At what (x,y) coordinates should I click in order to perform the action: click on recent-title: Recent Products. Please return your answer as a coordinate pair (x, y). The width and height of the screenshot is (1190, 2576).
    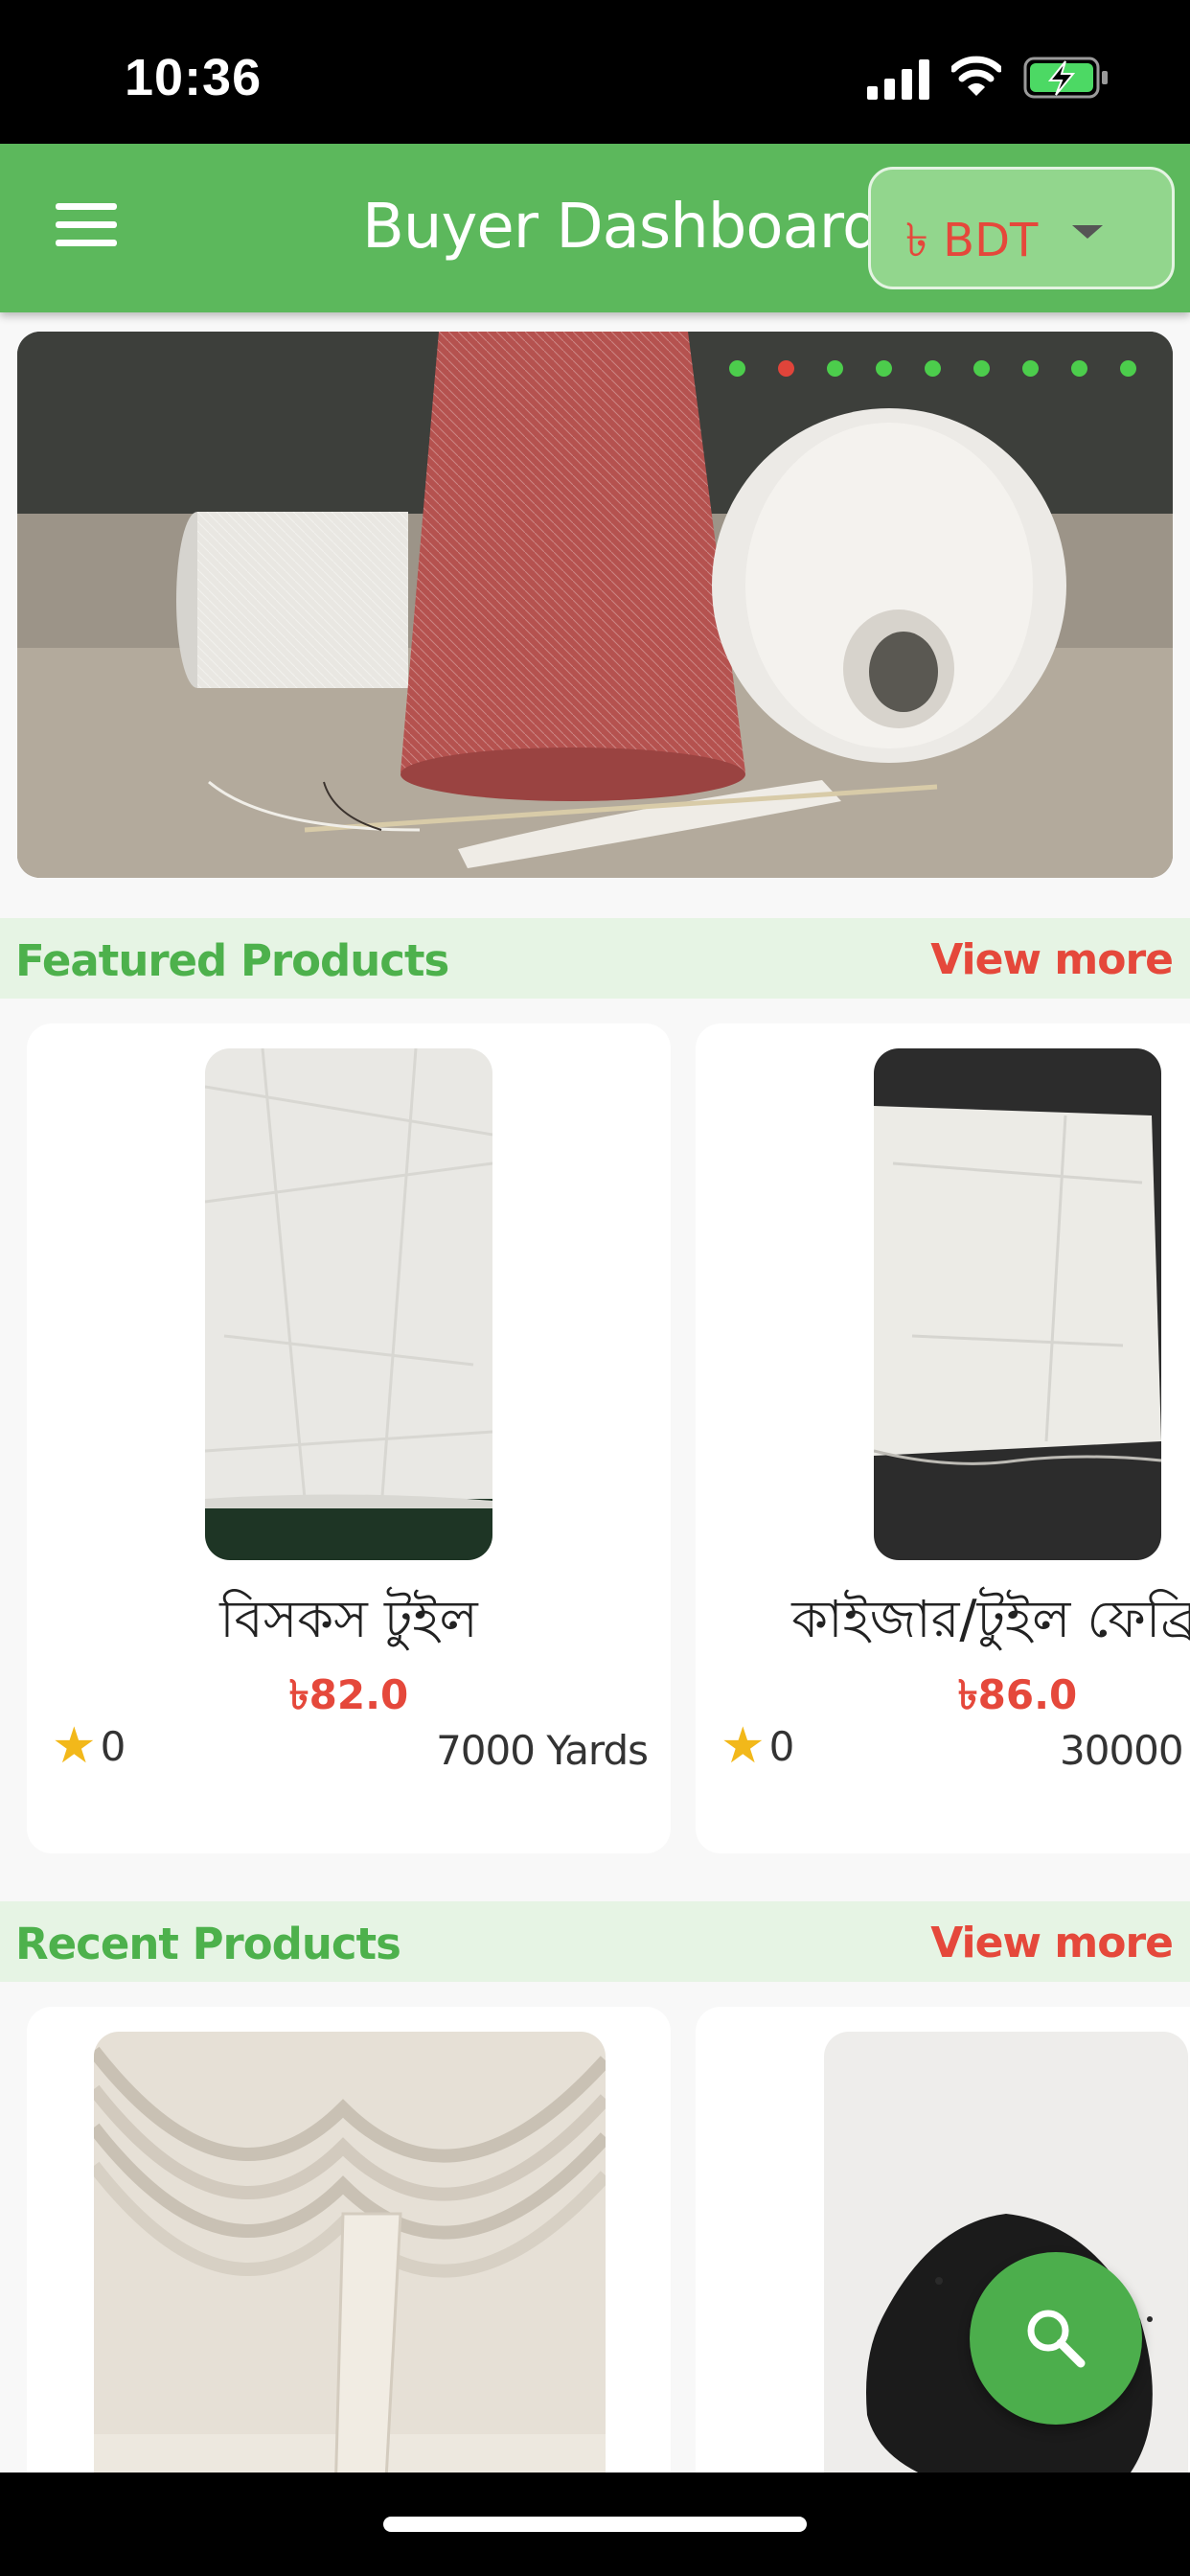
    Looking at the image, I should click on (208, 1944).